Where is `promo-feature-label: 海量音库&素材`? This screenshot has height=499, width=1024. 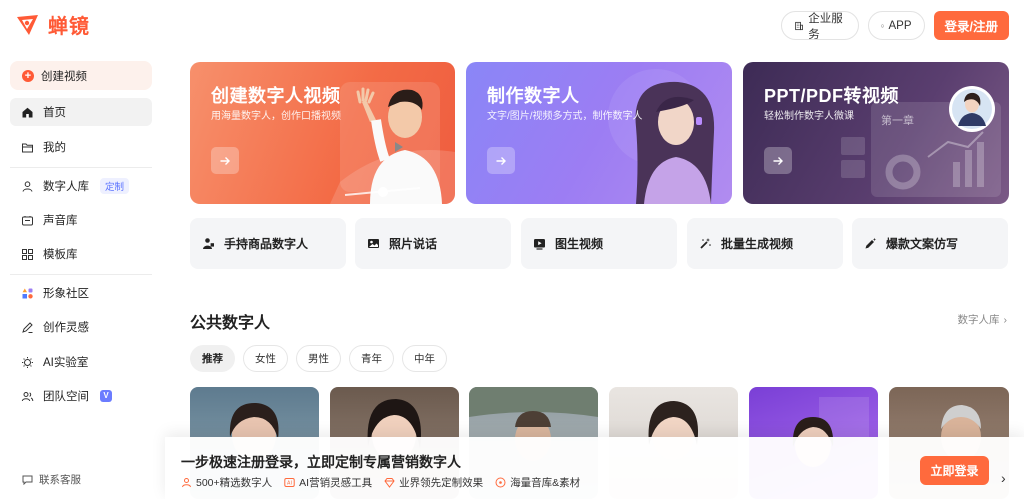 promo-feature-label: 海量音库&素材 is located at coordinates (545, 483).